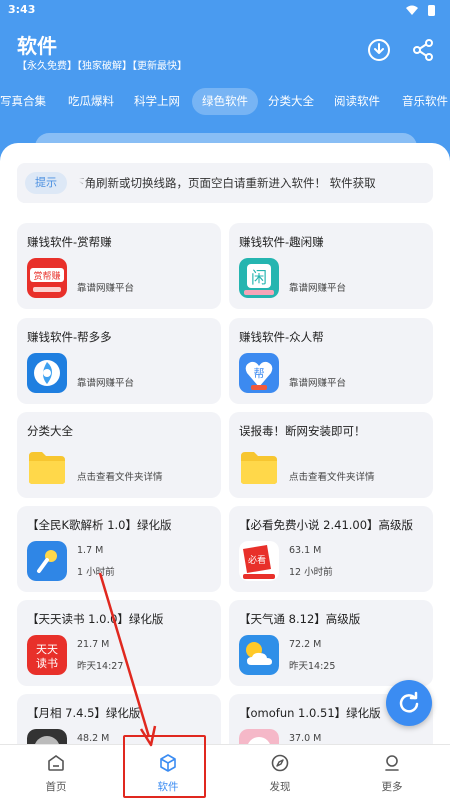  What do you see at coordinates (392, 772) in the screenshot?
I see `nav-more: 更多` at bounding box center [392, 772].